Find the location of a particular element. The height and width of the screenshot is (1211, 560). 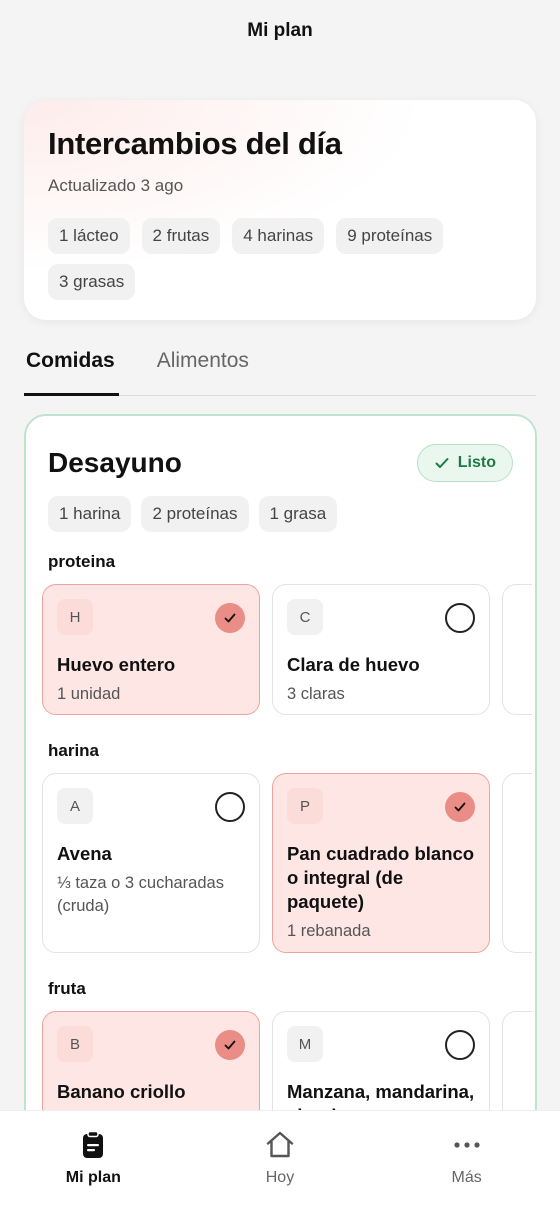

clipboard-icon is located at coordinates (93, 1144).